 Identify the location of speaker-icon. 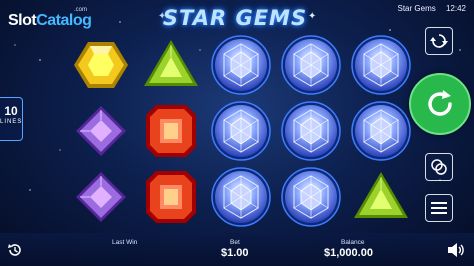
(456, 250).